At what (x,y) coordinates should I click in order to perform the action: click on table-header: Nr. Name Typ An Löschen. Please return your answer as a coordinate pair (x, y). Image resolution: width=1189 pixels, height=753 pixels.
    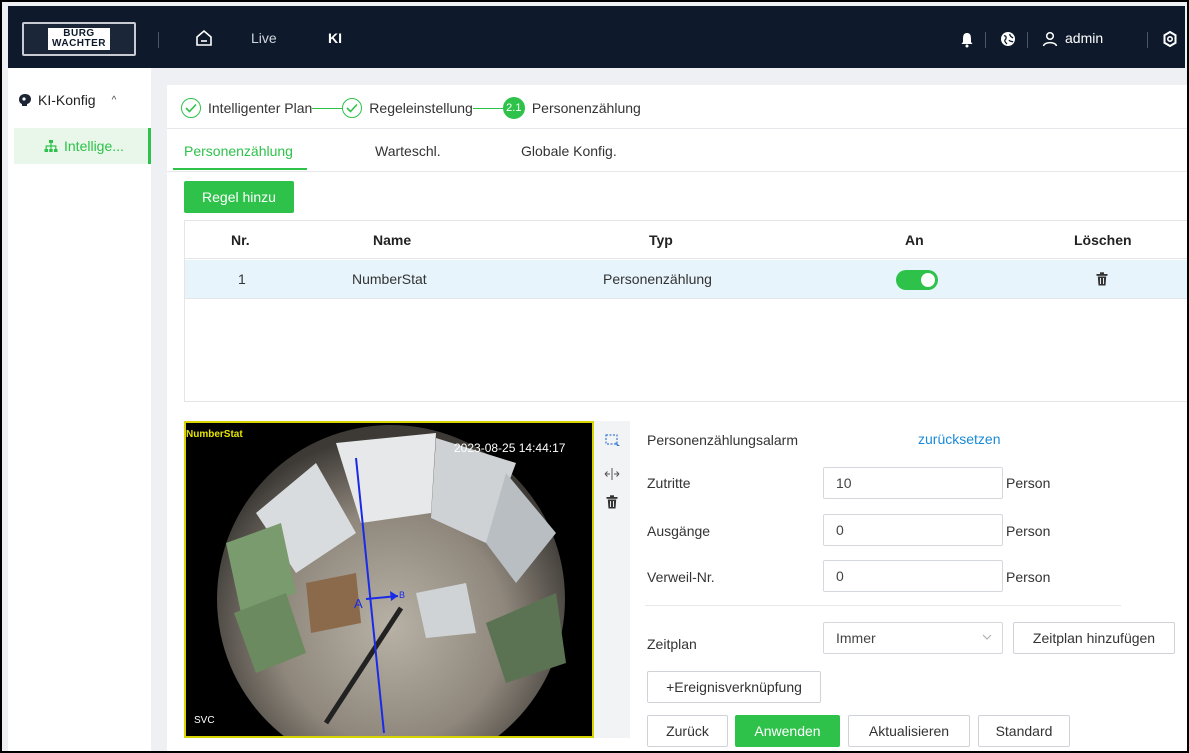
    Looking at the image, I should click on (686, 240).